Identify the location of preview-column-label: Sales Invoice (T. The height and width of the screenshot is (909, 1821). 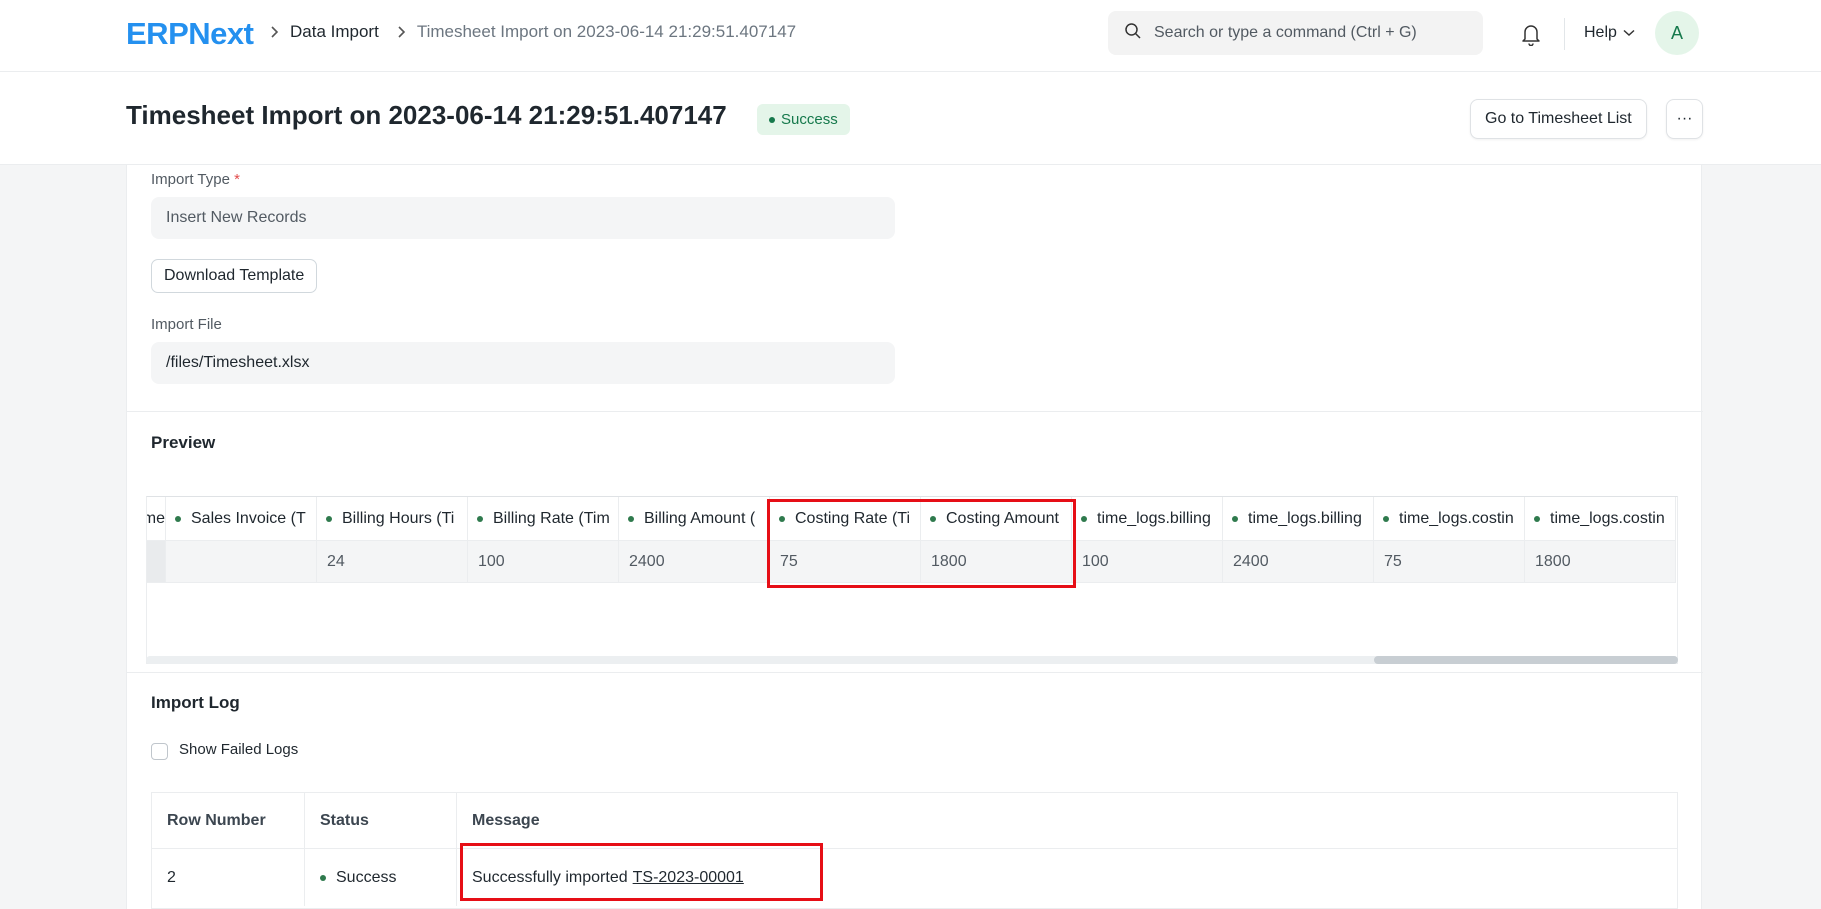
(248, 518).